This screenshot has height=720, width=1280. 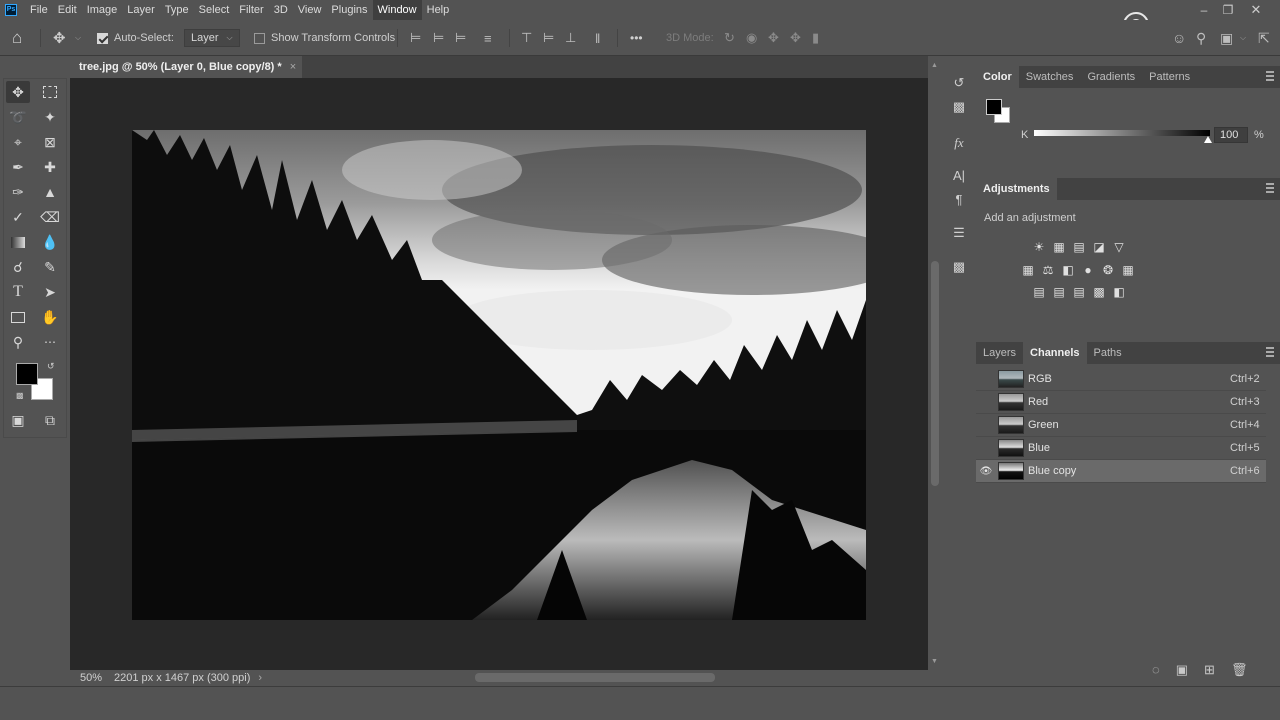 What do you see at coordinates (212, 38) in the screenshot?
I see `auto-select-target-dropdown: Layer ⌵` at bounding box center [212, 38].